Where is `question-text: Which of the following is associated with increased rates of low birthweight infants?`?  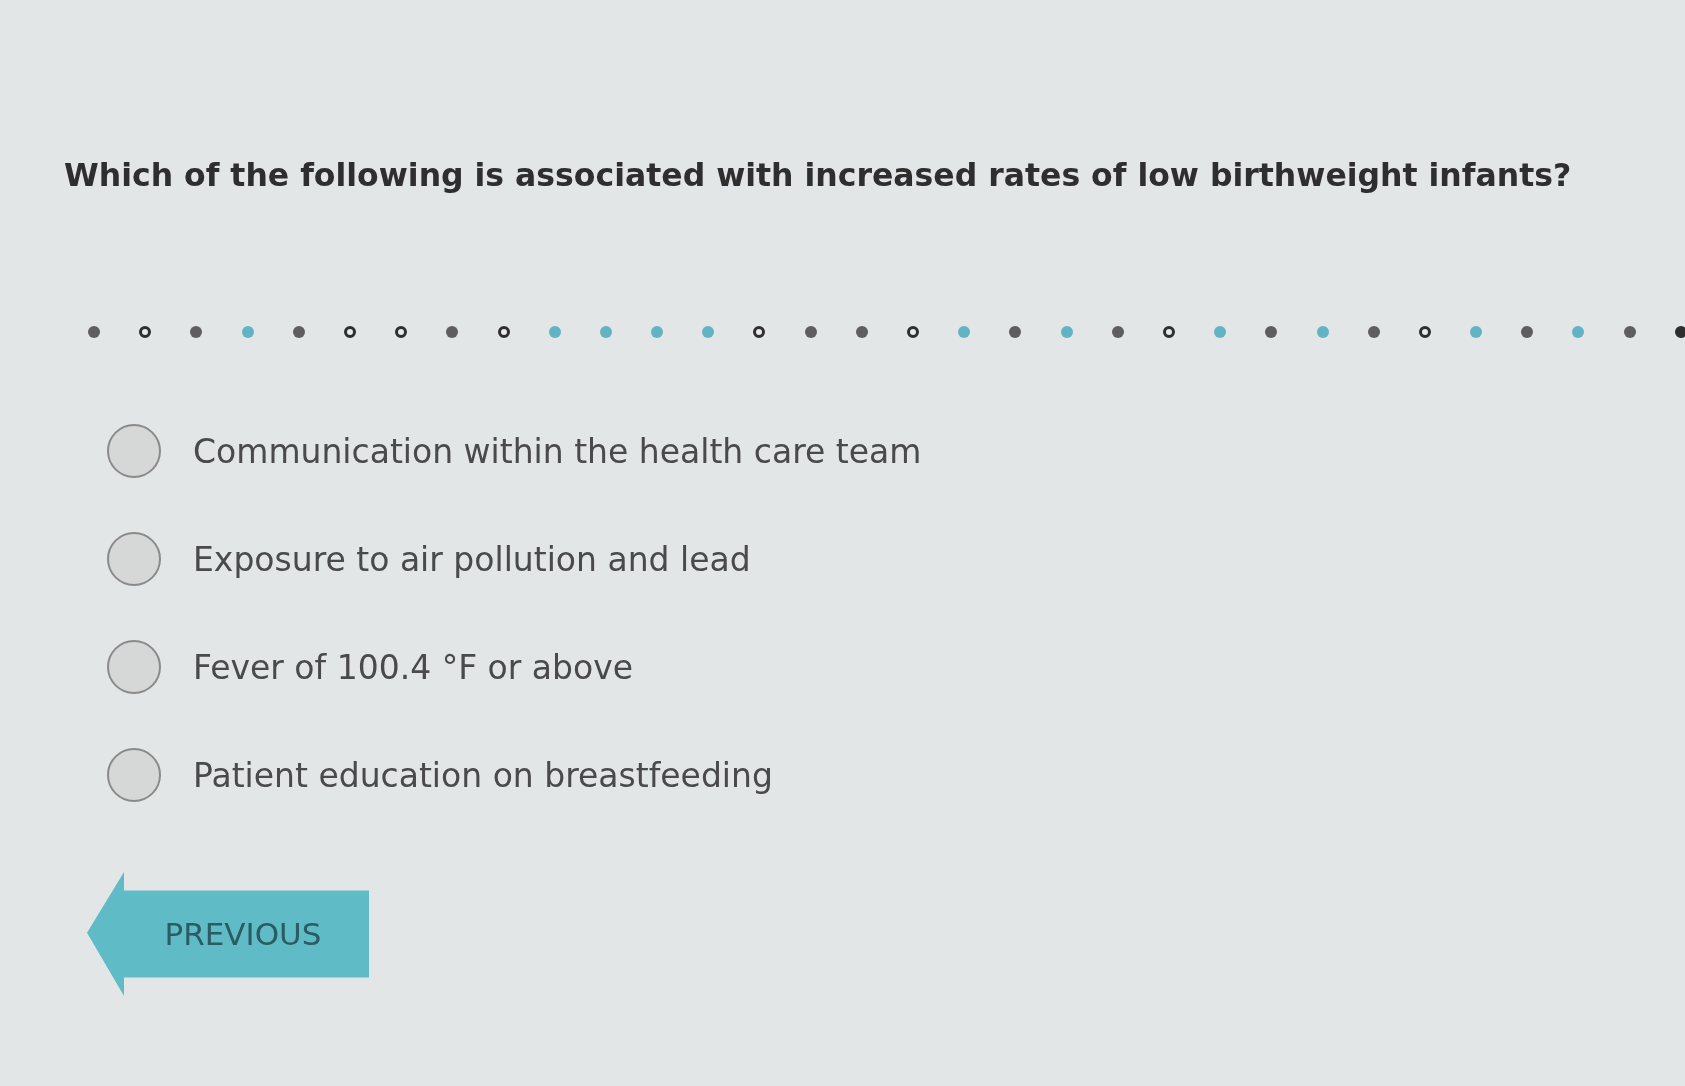 question-text: Which of the following is associated with increased rates of low birthweight infants? is located at coordinates (818, 175).